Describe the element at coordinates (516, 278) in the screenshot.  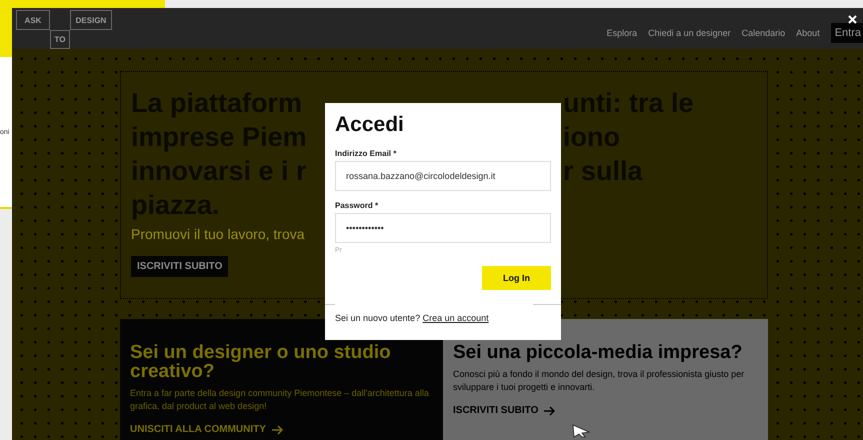
I see `login-button: Log In` at that location.